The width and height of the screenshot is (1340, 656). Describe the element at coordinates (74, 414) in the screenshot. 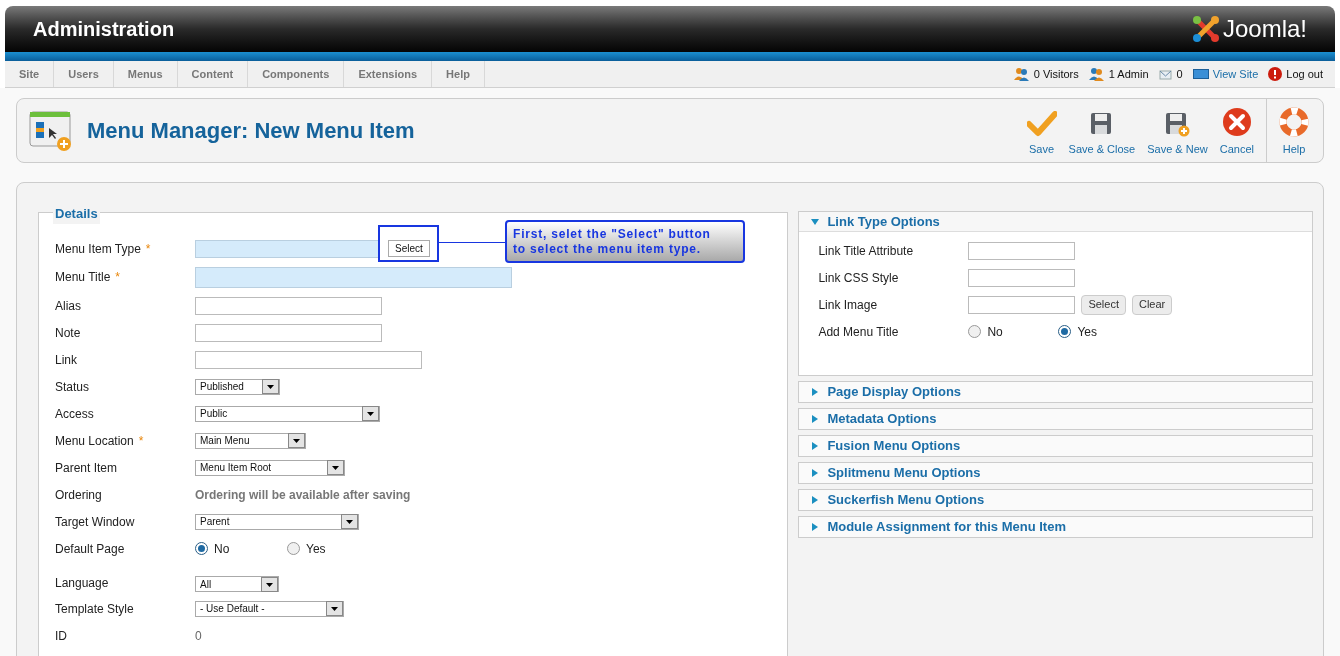

I see `field-label: Access` at that location.